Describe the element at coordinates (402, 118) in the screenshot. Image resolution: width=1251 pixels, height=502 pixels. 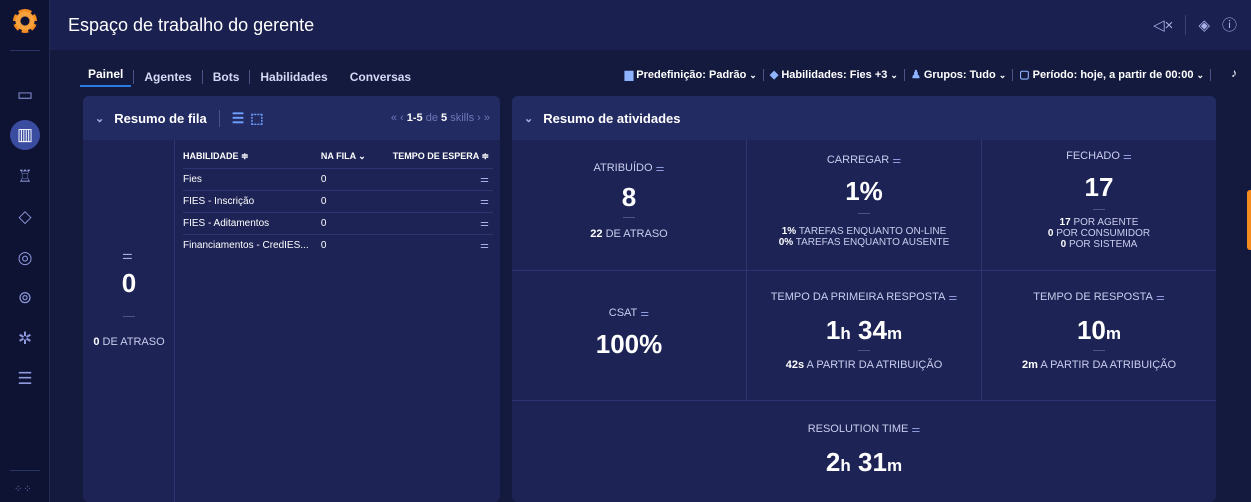
I see `prev-page-icon: ‹` at that location.